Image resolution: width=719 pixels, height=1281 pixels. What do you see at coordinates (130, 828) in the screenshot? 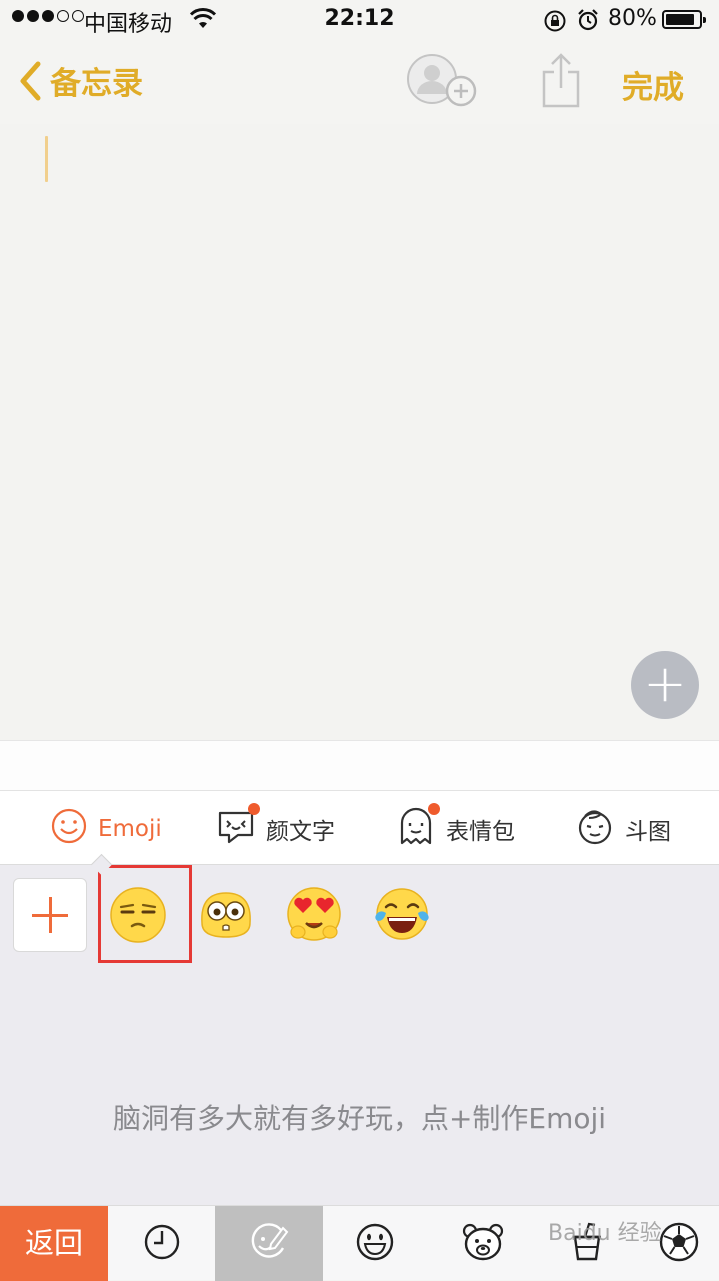
I see `tab-label: Emoji` at bounding box center [130, 828].